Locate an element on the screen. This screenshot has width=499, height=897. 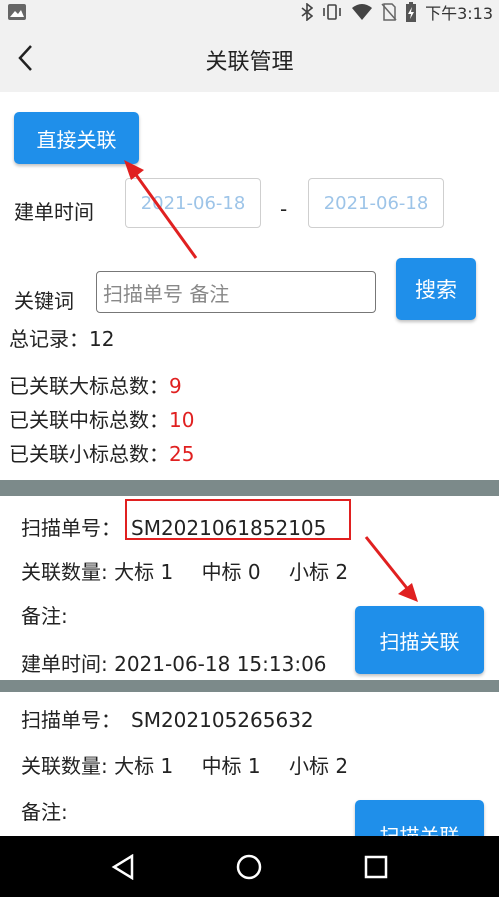
large-tag-total-value: 9 is located at coordinates (175, 386).